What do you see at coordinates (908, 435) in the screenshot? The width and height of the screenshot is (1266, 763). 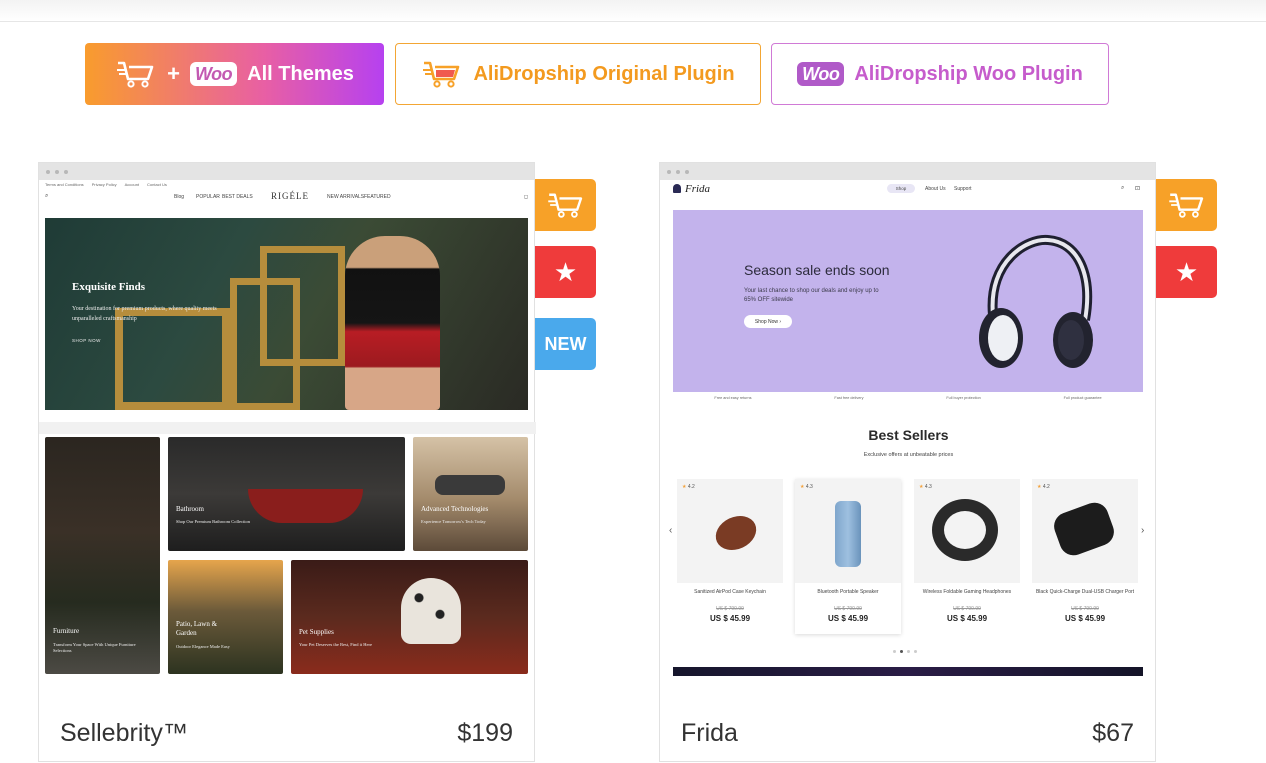 I see `preview-section-title: Best Sellers` at bounding box center [908, 435].